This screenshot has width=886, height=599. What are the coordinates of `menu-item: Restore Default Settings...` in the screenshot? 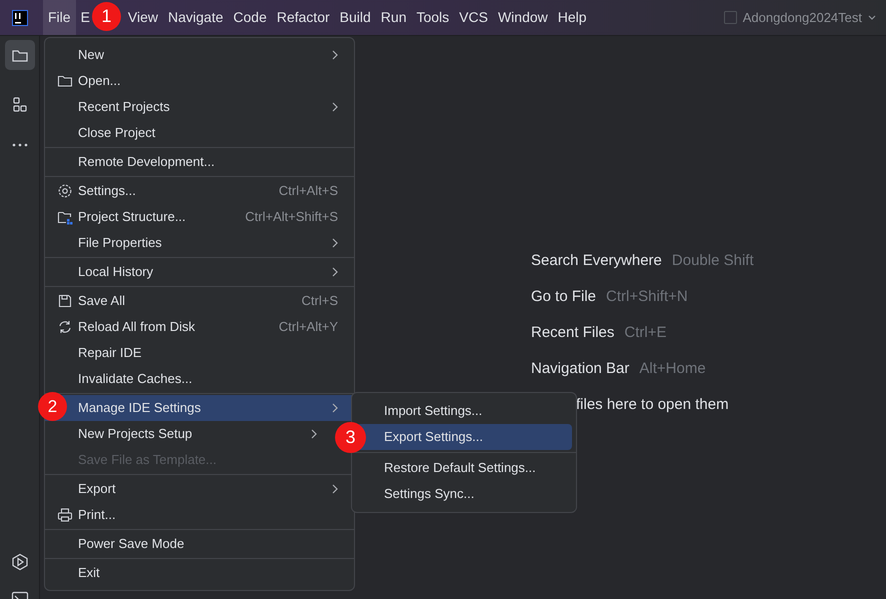 It's located at (464, 468).